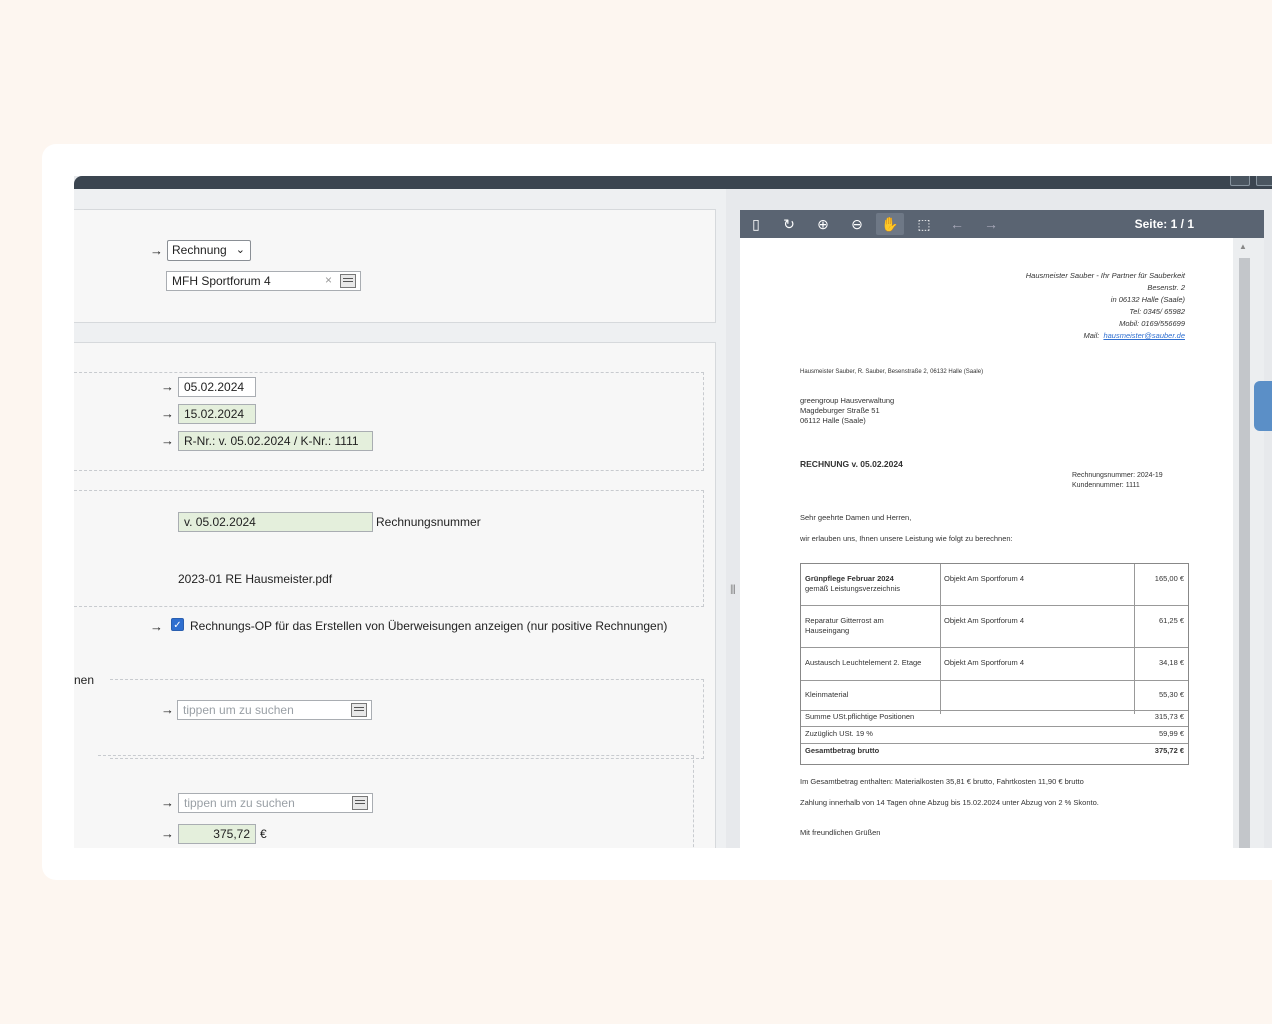 The width and height of the screenshot is (1272, 1024). What do you see at coordinates (214, 414) in the screenshot?
I see `date-2-value: 15.02.2024` at bounding box center [214, 414].